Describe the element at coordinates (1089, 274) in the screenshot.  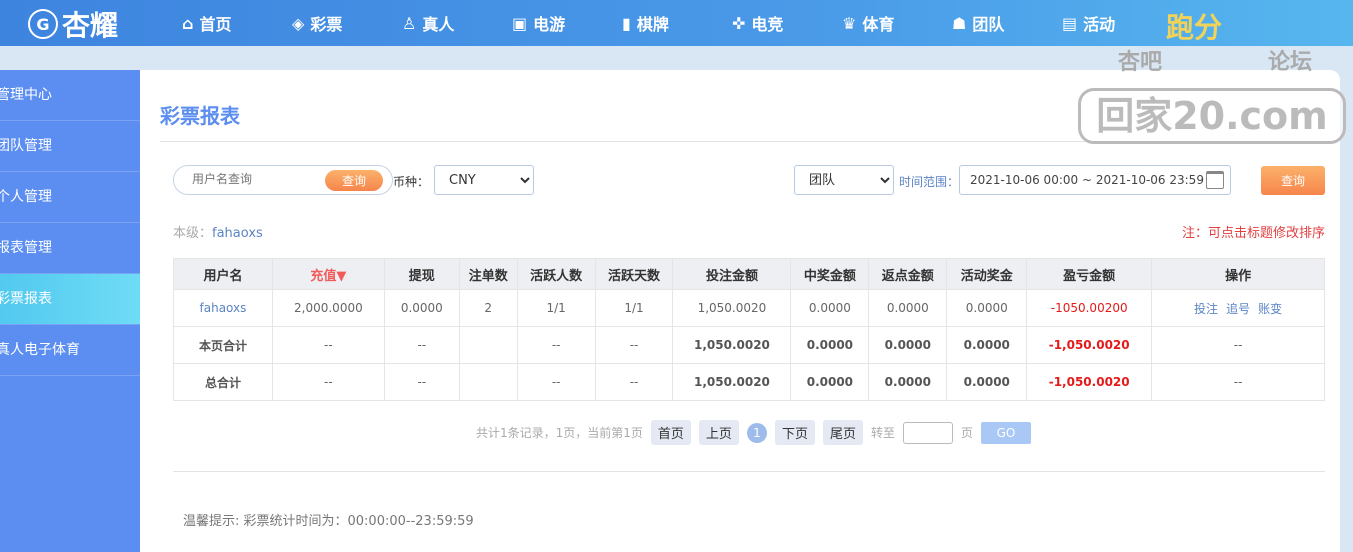
I see `column-header: 盈亏金额` at that location.